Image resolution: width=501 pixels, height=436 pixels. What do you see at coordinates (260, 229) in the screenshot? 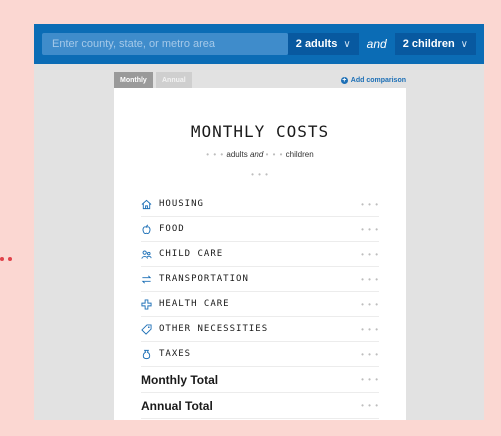
I see `cost-row-food: FOOD • • •` at bounding box center [260, 229].